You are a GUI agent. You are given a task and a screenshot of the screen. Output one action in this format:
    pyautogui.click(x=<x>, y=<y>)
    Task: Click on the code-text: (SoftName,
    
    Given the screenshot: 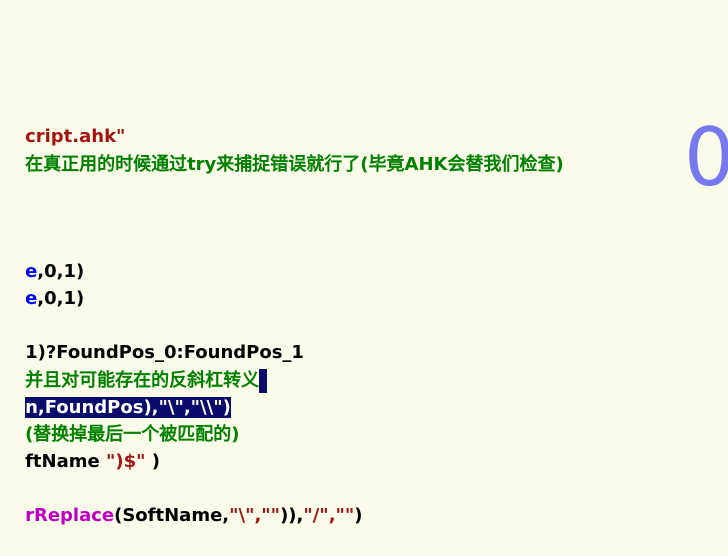 What is the action you would take?
    pyautogui.click(x=172, y=515)
    